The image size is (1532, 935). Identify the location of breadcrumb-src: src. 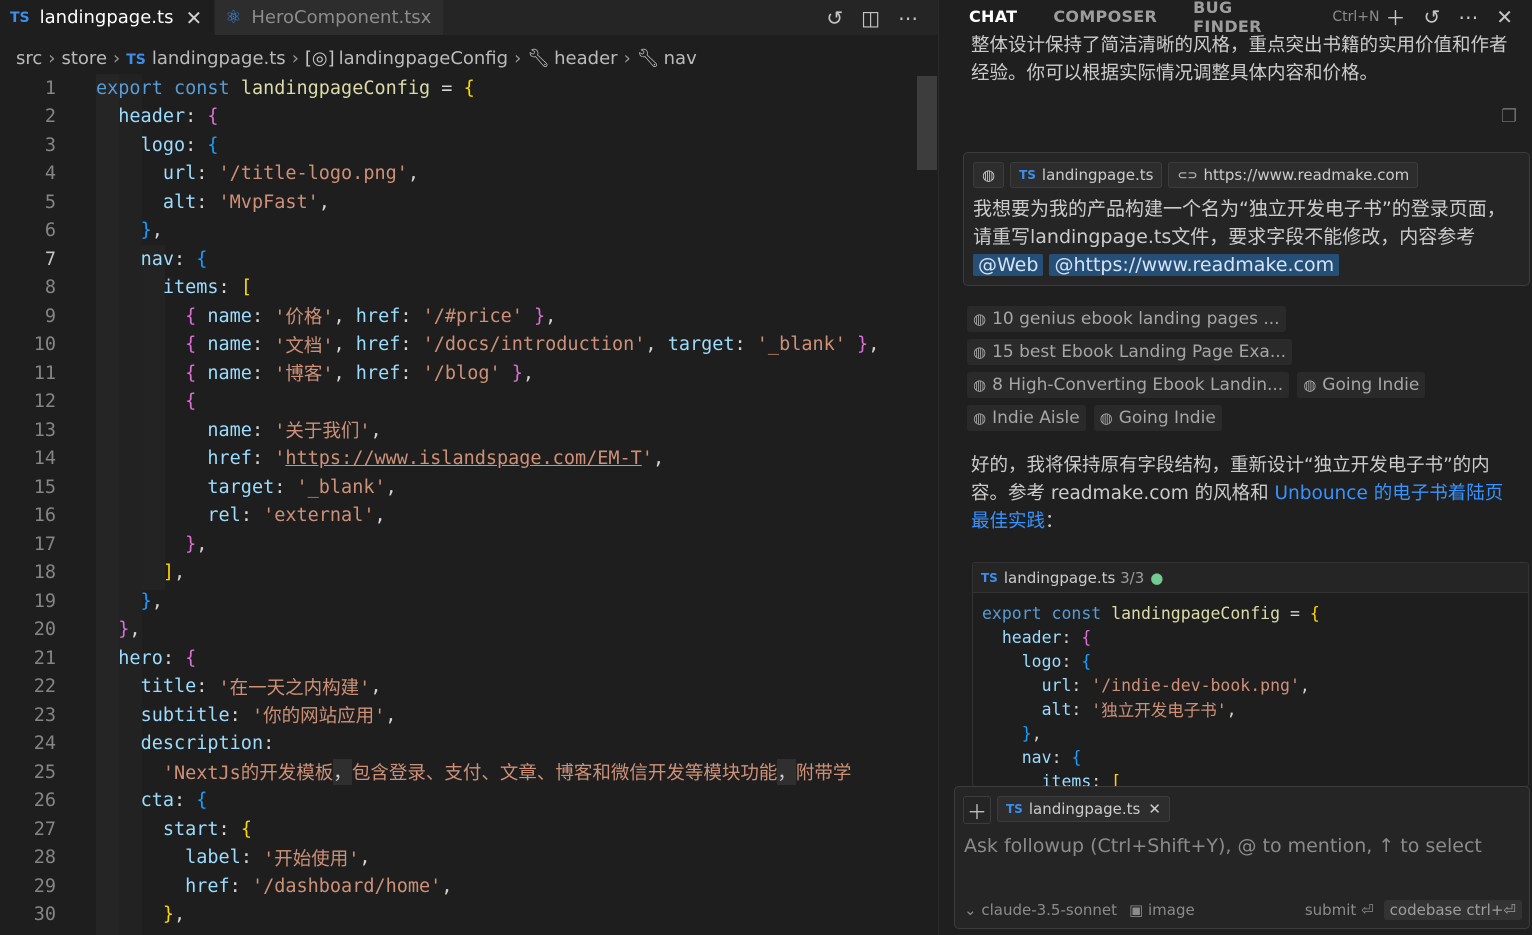
(29, 58).